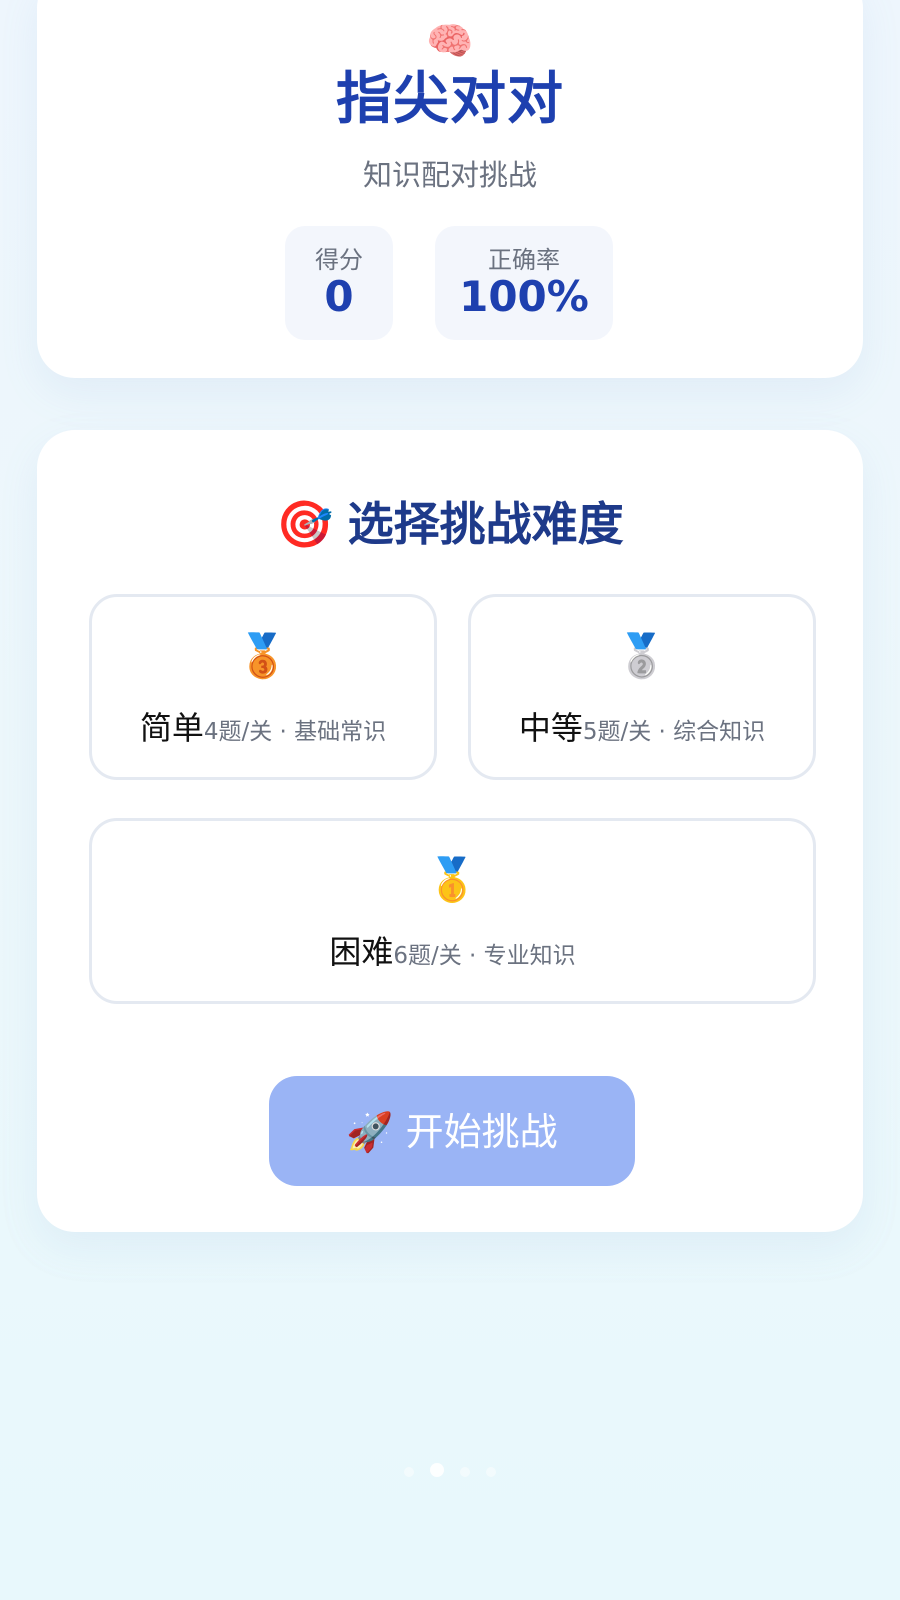 This screenshot has height=1600, width=900. I want to click on difficulty-desc: 5题/关 · 综合知识, so click(674, 732).